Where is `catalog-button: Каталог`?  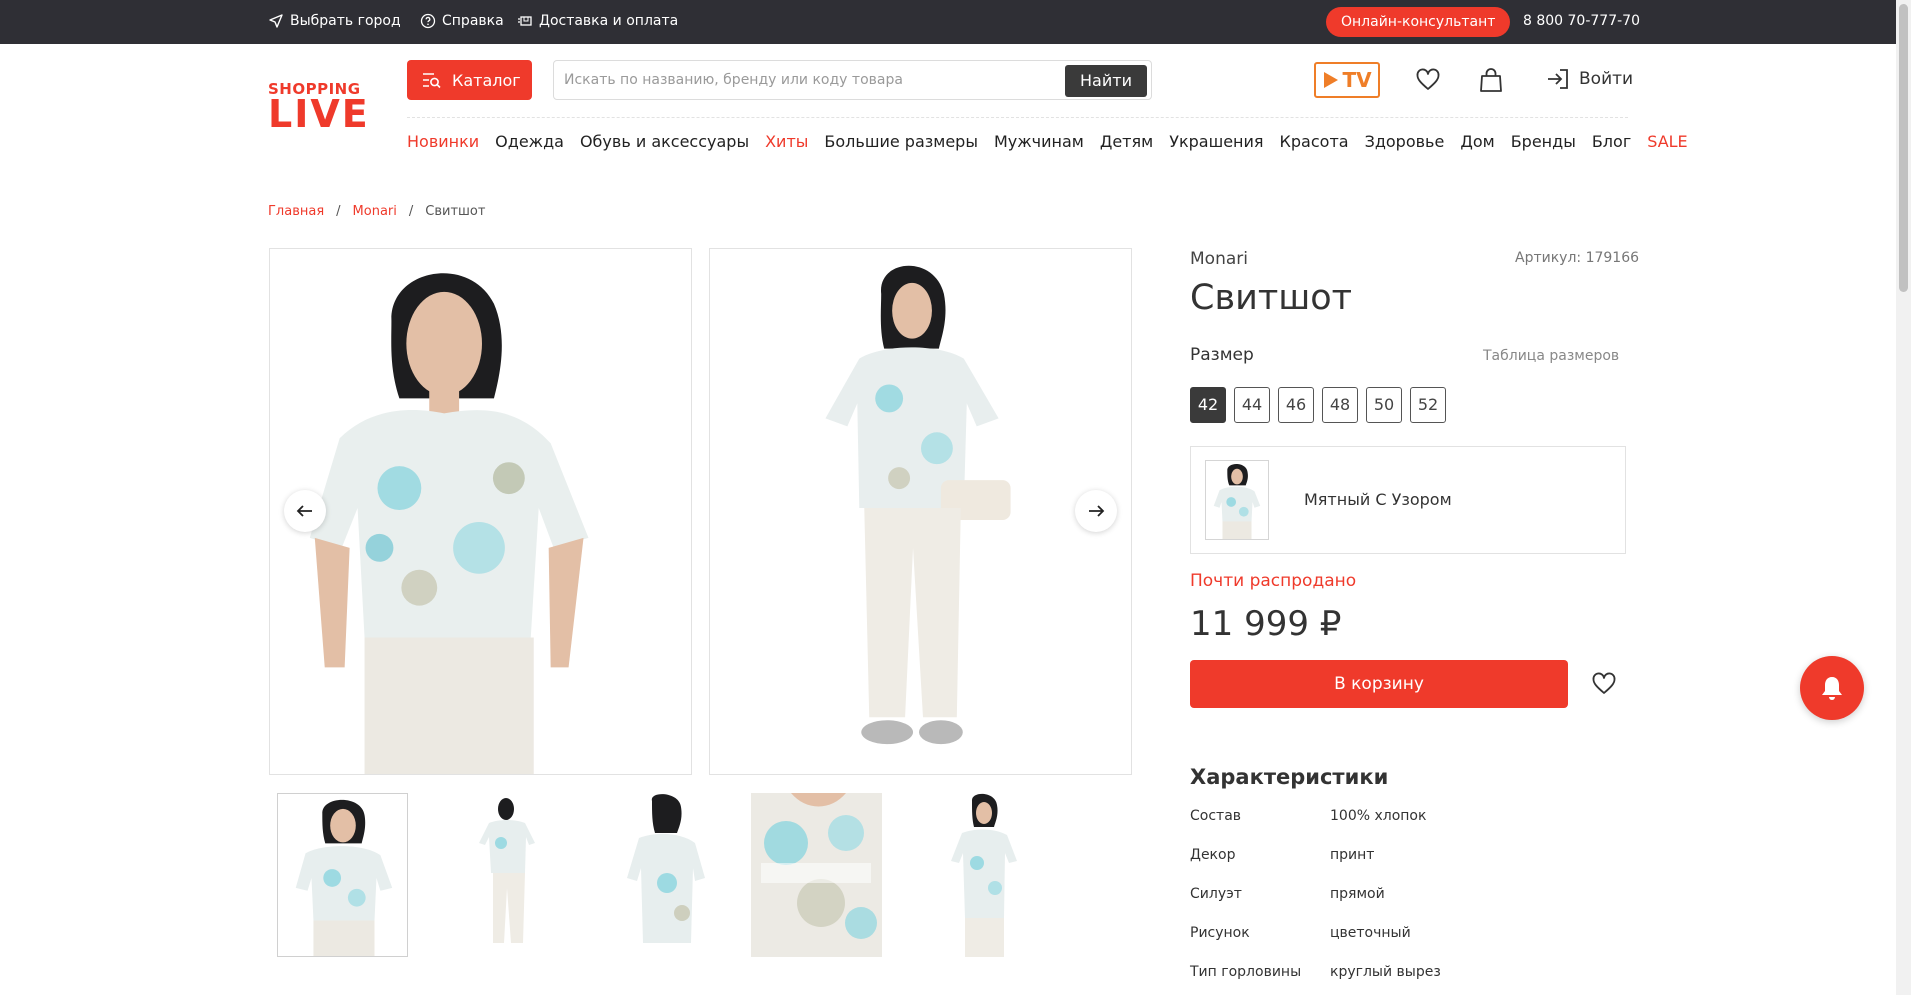
catalog-button: Каталог is located at coordinates (469, 80).